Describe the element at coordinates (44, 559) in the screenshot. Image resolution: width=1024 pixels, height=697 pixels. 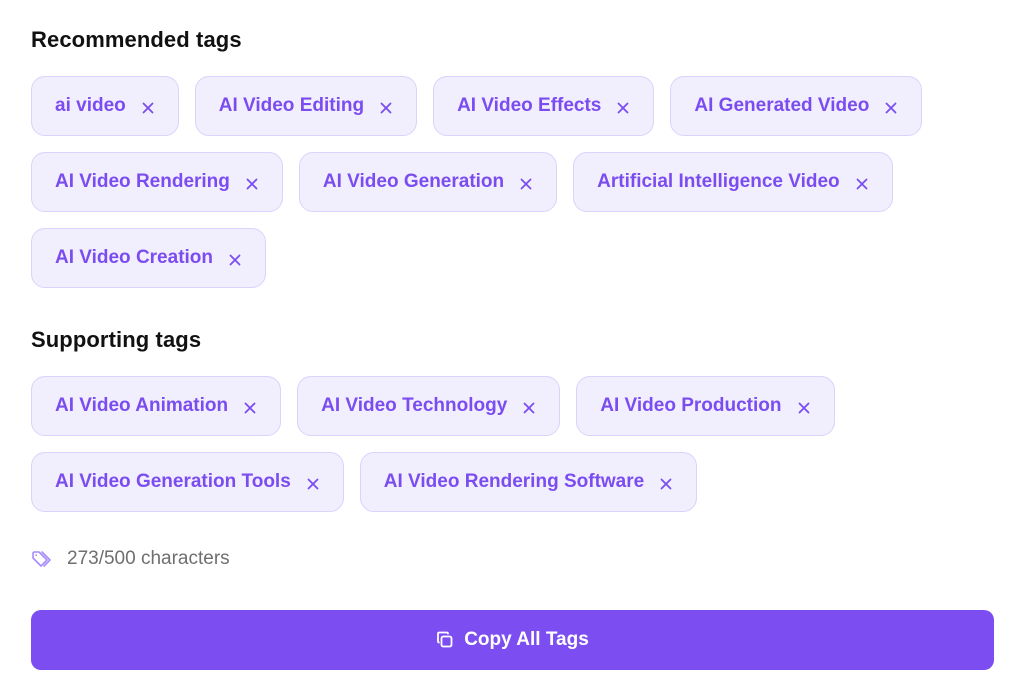
I see `tags-icon` at that location.